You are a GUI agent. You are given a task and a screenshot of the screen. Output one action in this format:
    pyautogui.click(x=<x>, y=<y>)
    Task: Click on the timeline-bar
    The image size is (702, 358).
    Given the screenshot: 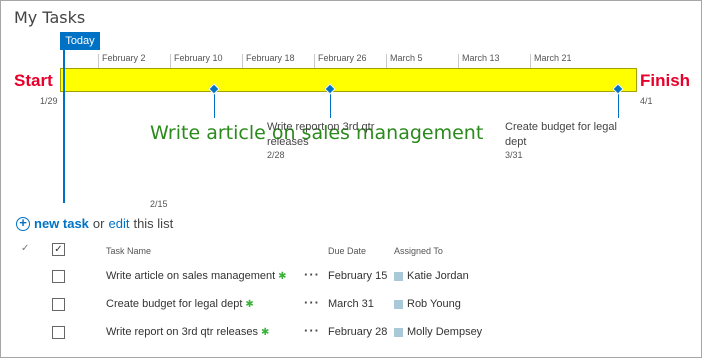 What is the action you would take?
    pyautogui.click(x=348, y=80)
    